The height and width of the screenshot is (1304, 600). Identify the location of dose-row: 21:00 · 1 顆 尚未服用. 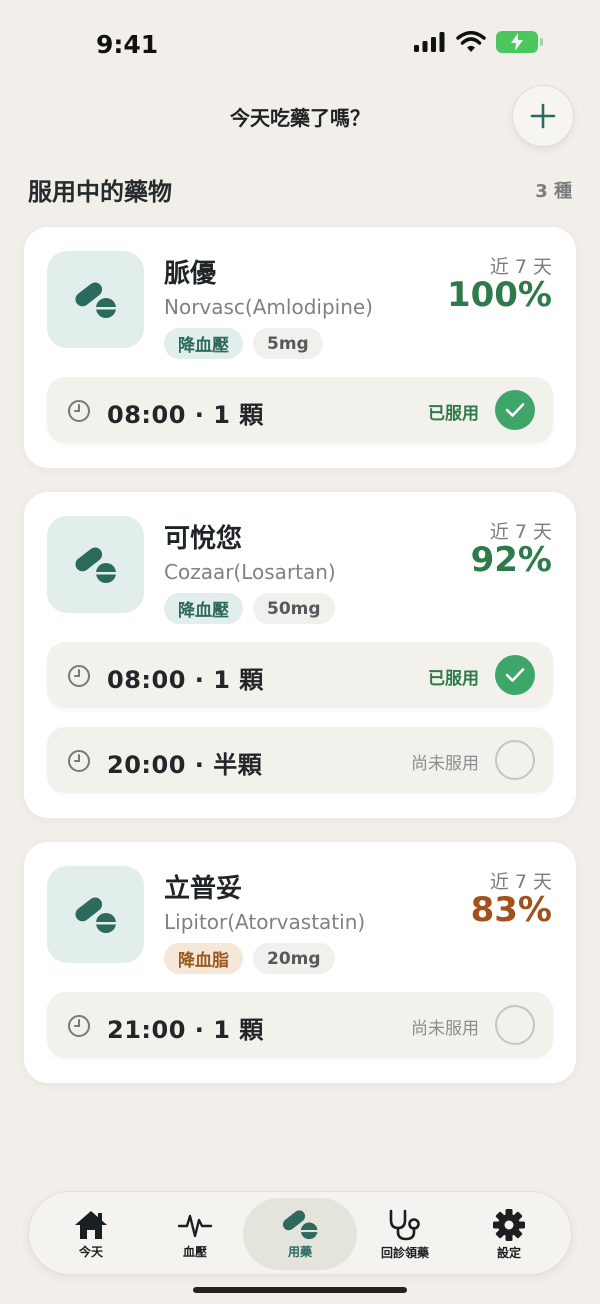
(300, 1025).